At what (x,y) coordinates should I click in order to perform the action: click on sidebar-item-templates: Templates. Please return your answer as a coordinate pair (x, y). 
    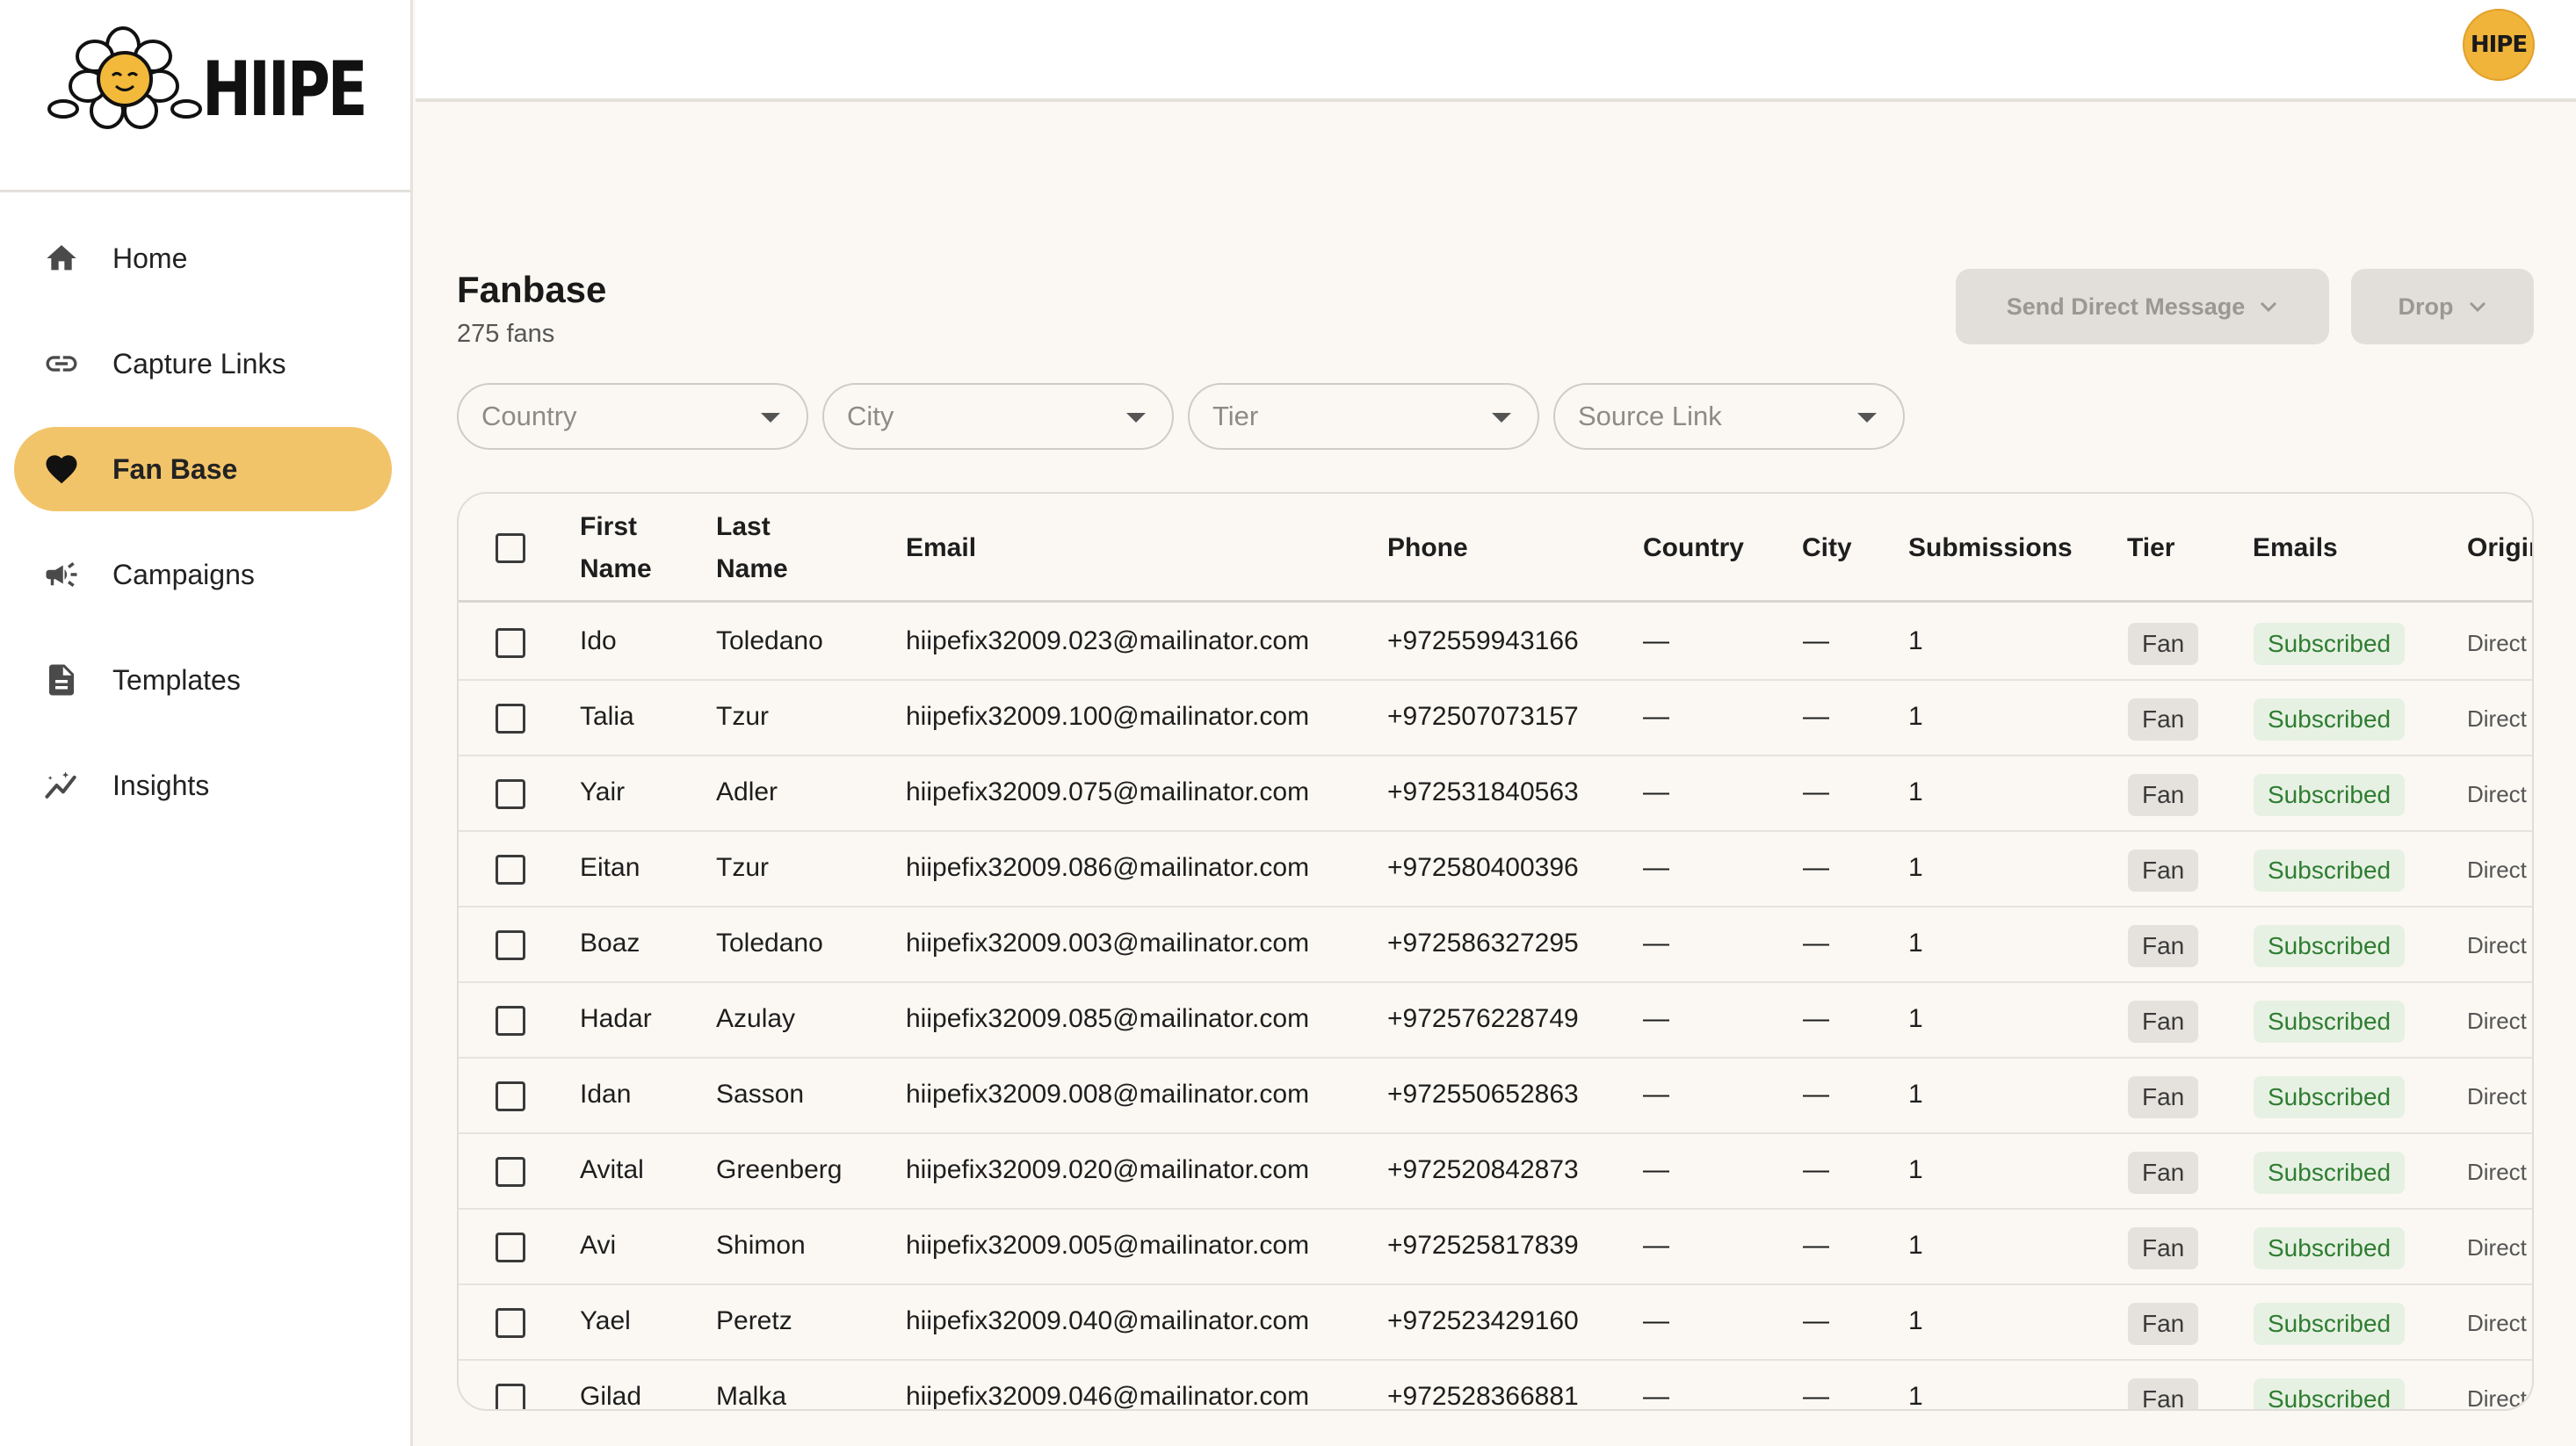
    Looking at the image, I should click on (203, 680).